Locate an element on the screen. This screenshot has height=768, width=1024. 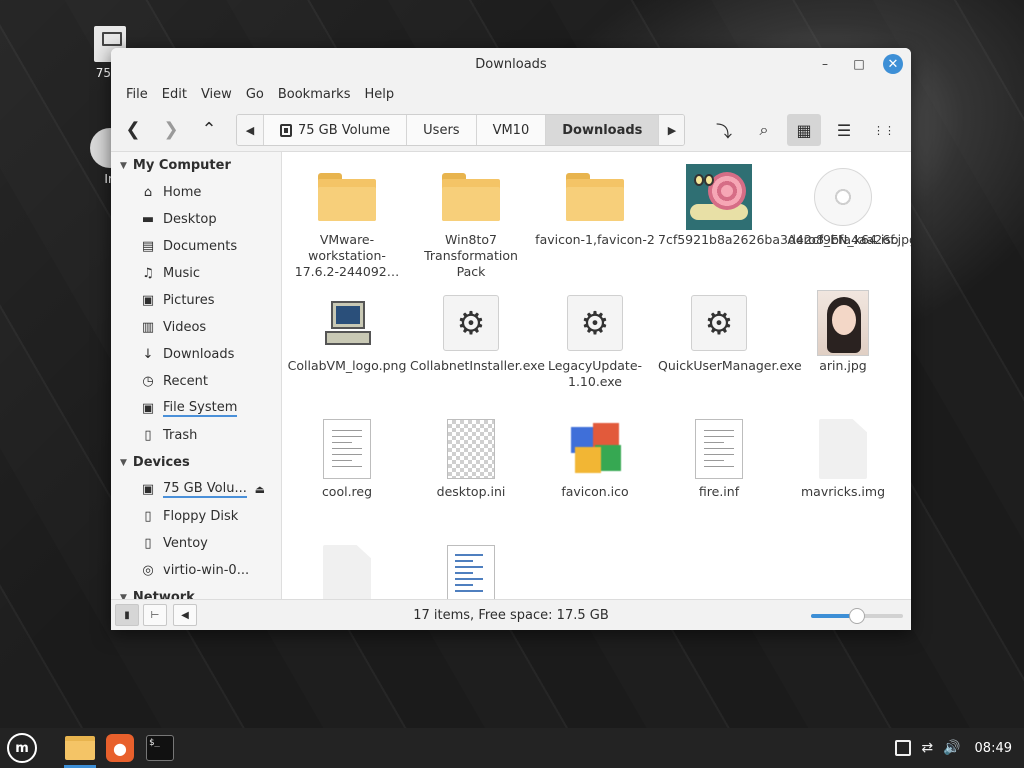
menu-help: Help is located at coordinates (379, 94).